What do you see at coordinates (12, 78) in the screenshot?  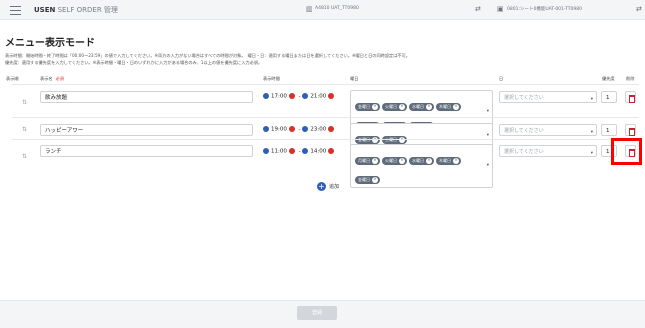 I see `header-order: 表示順` at bounding box center [12, 78].